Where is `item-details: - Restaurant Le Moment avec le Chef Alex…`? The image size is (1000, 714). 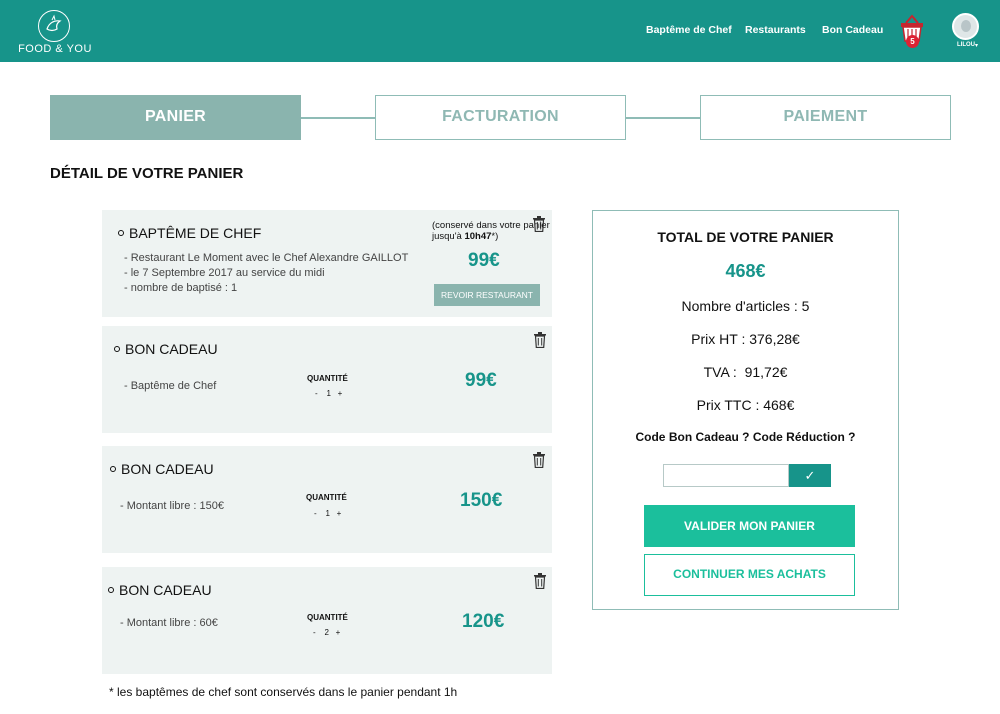 item-details: - Restaurant Le Moment avec le Chef Alex… is located at coordinates (266, 273).